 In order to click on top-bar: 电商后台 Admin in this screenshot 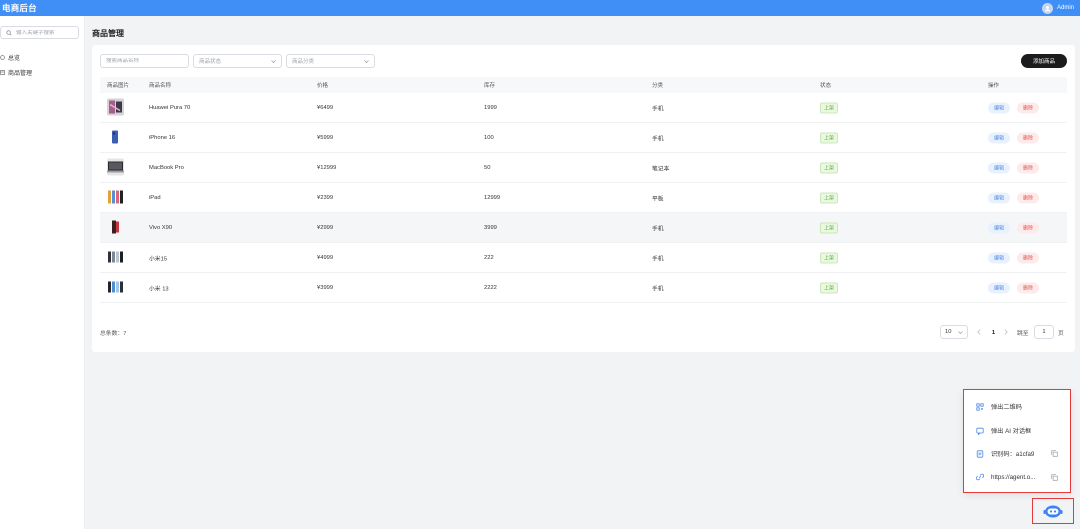, I will do `click(540, 8)`.